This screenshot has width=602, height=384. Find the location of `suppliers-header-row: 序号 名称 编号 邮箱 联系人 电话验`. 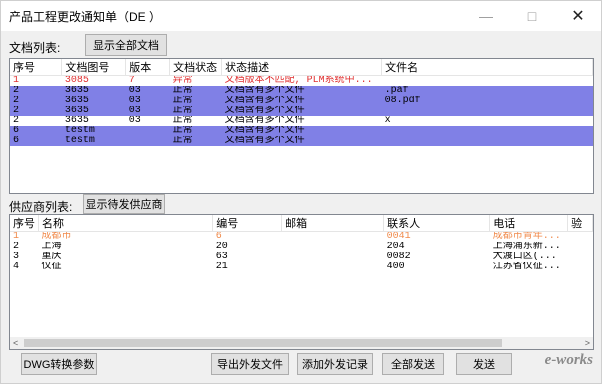

suppliers-header-row: 序号 名称 编号 邮箱 联系人 电话验 is located at coordinates (301, 223).